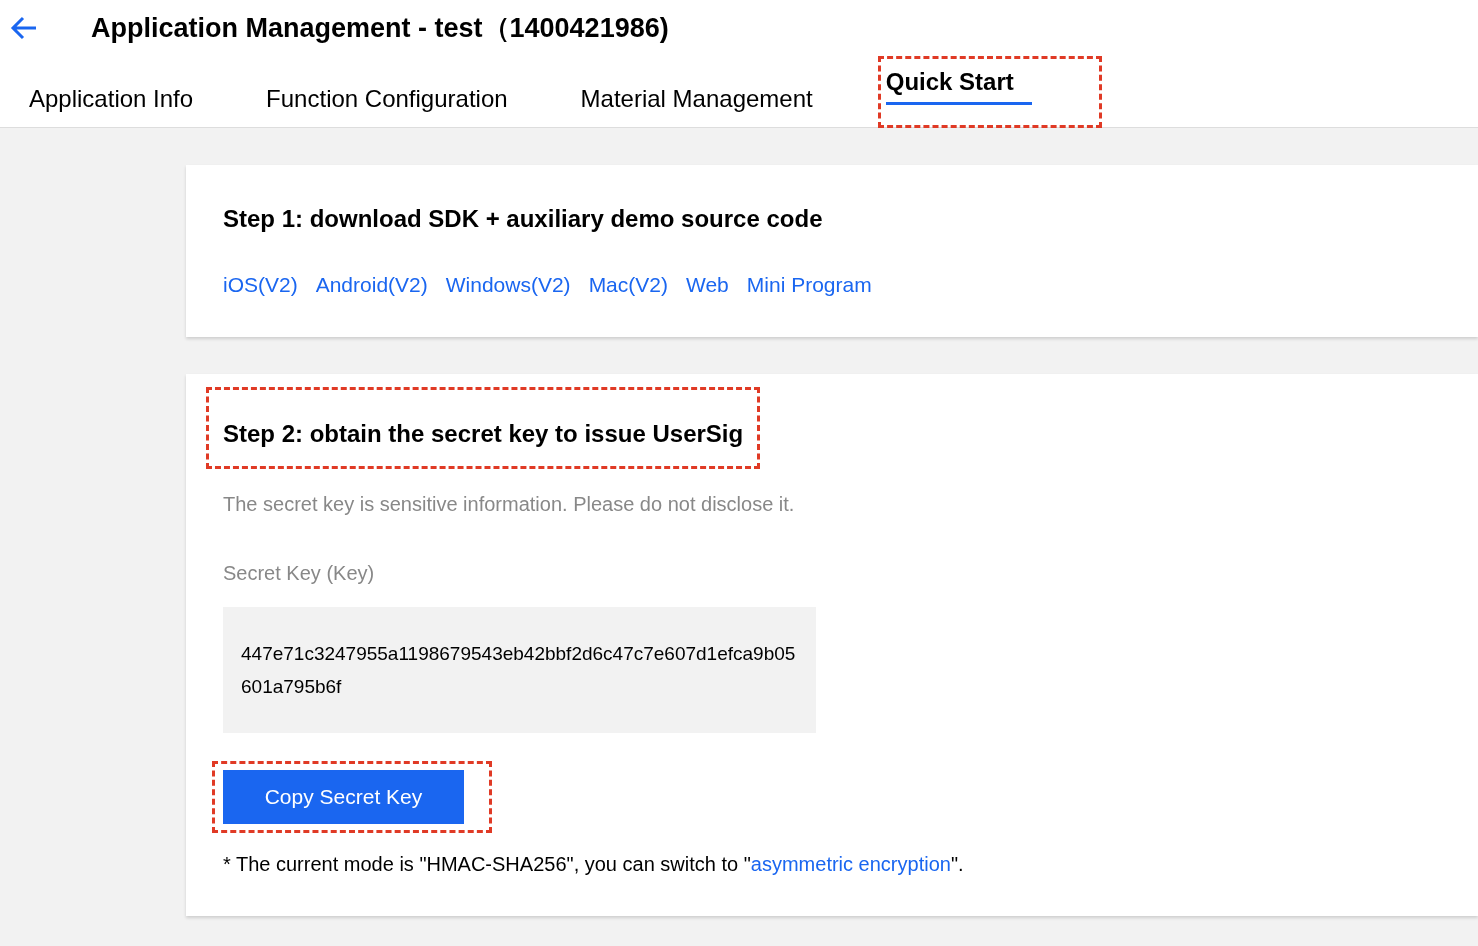 The height and width of the screenshot is (946, 1478). I want to click on tab: Function Configuration, so click(387, 91).